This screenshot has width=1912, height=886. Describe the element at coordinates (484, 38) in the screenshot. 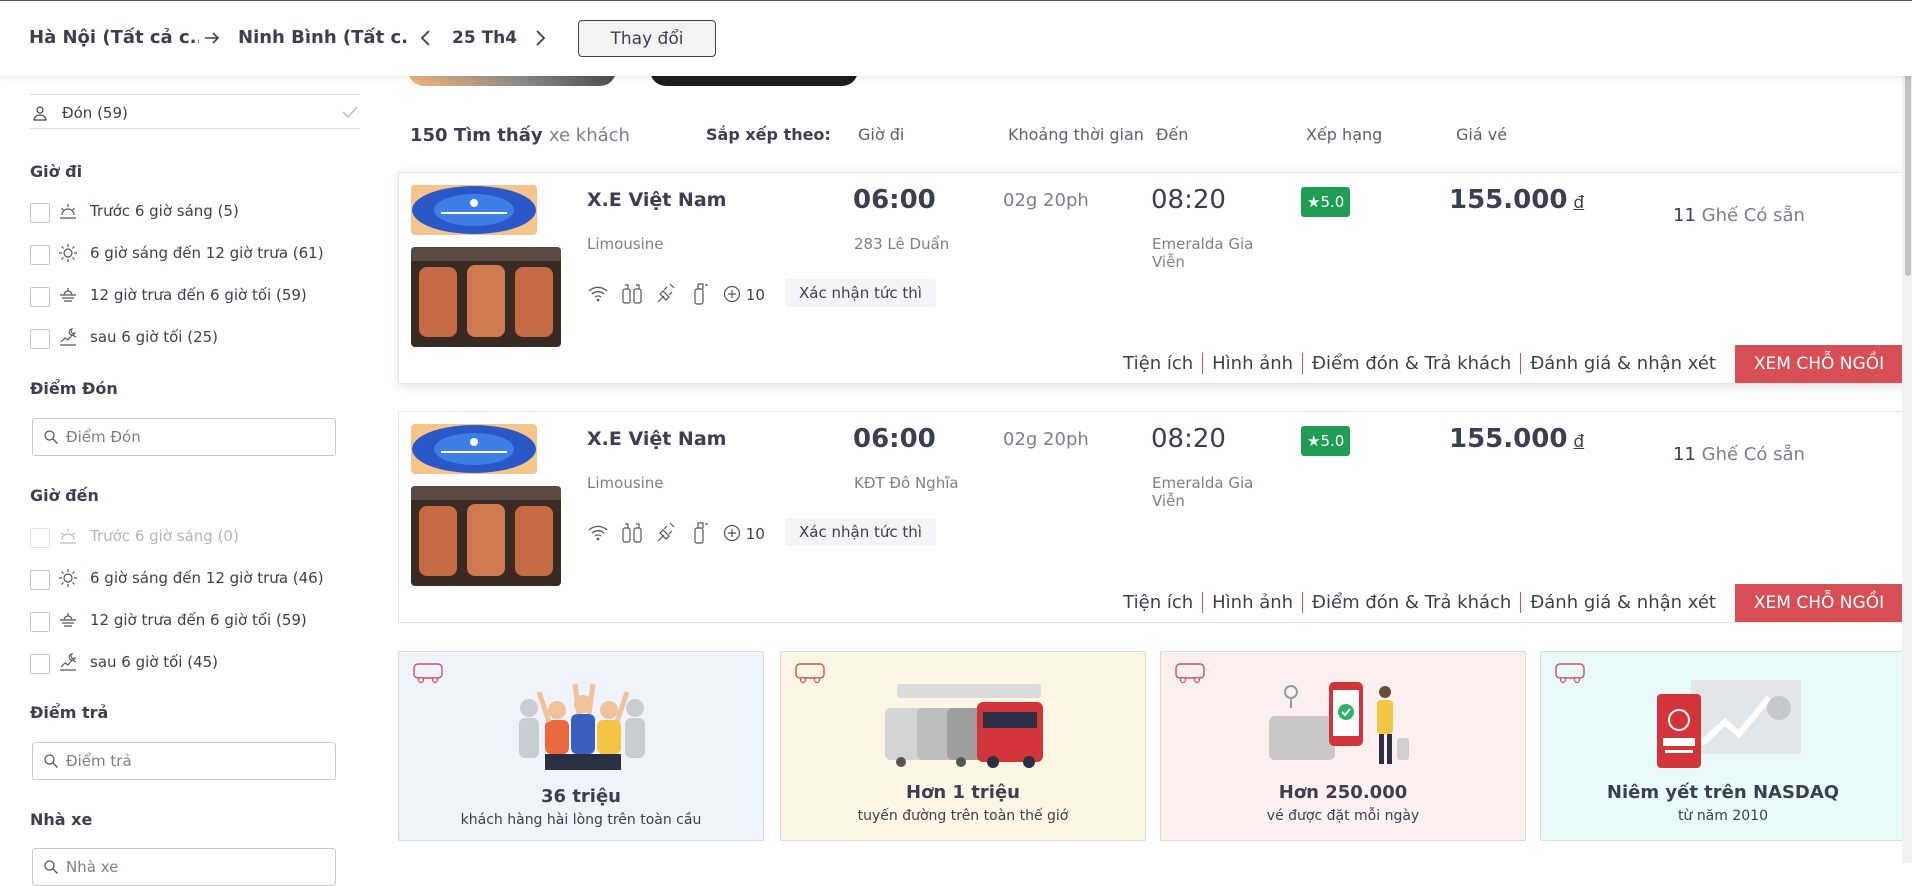

I see `travel-date: 25 Th4` at that location.